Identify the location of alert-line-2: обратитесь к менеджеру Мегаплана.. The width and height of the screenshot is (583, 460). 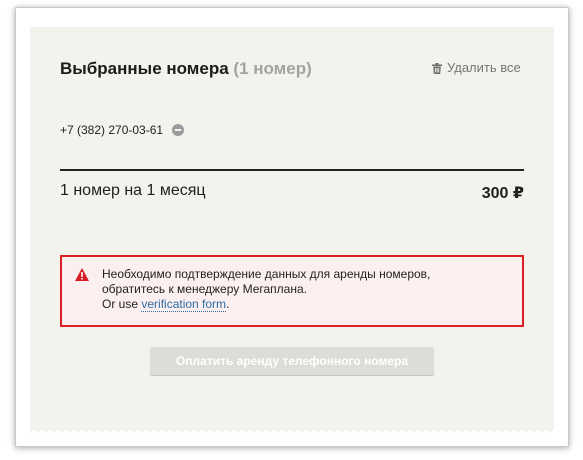
(204, 289).